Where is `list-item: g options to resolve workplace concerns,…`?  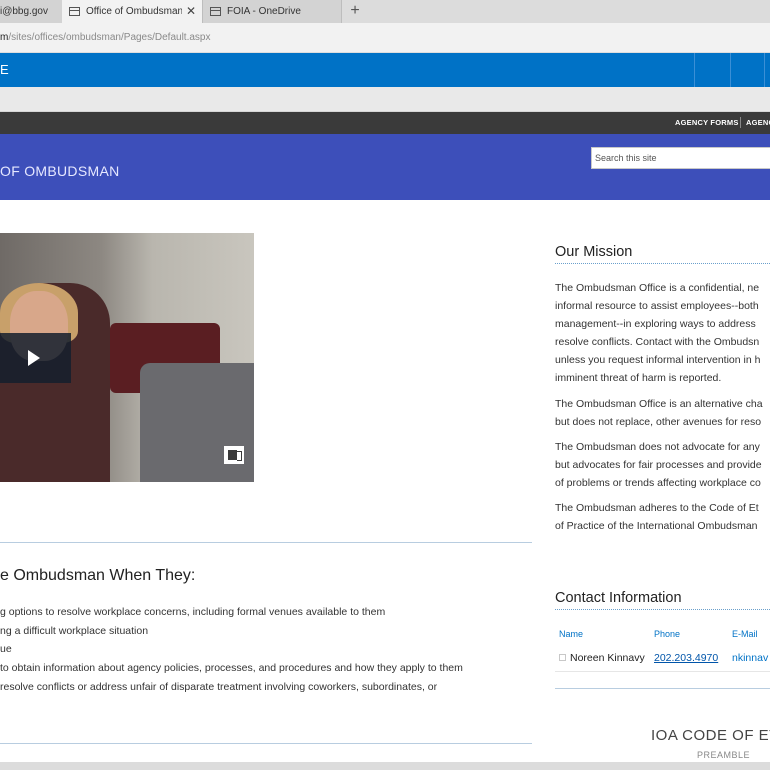
list-item: g options to resolve workplace concerns,… is located at coordinates (193, 612).